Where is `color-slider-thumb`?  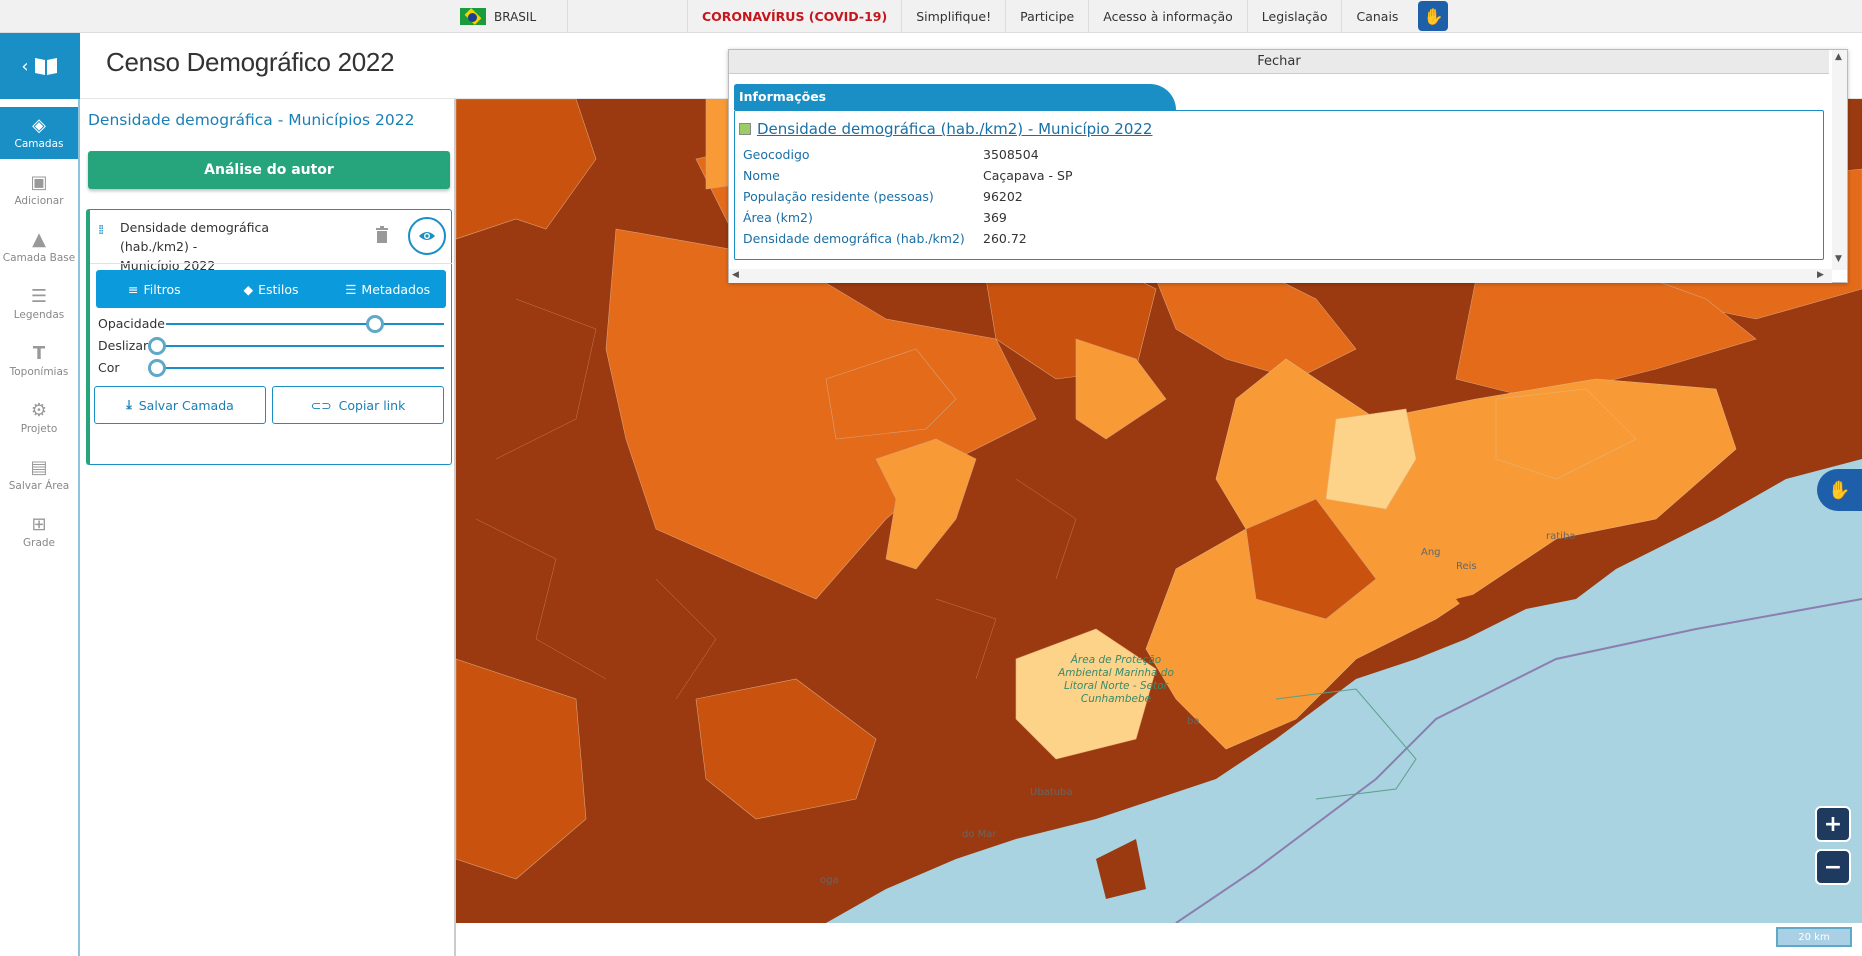
color-slider-thumb is located at coordinates (157, 368).